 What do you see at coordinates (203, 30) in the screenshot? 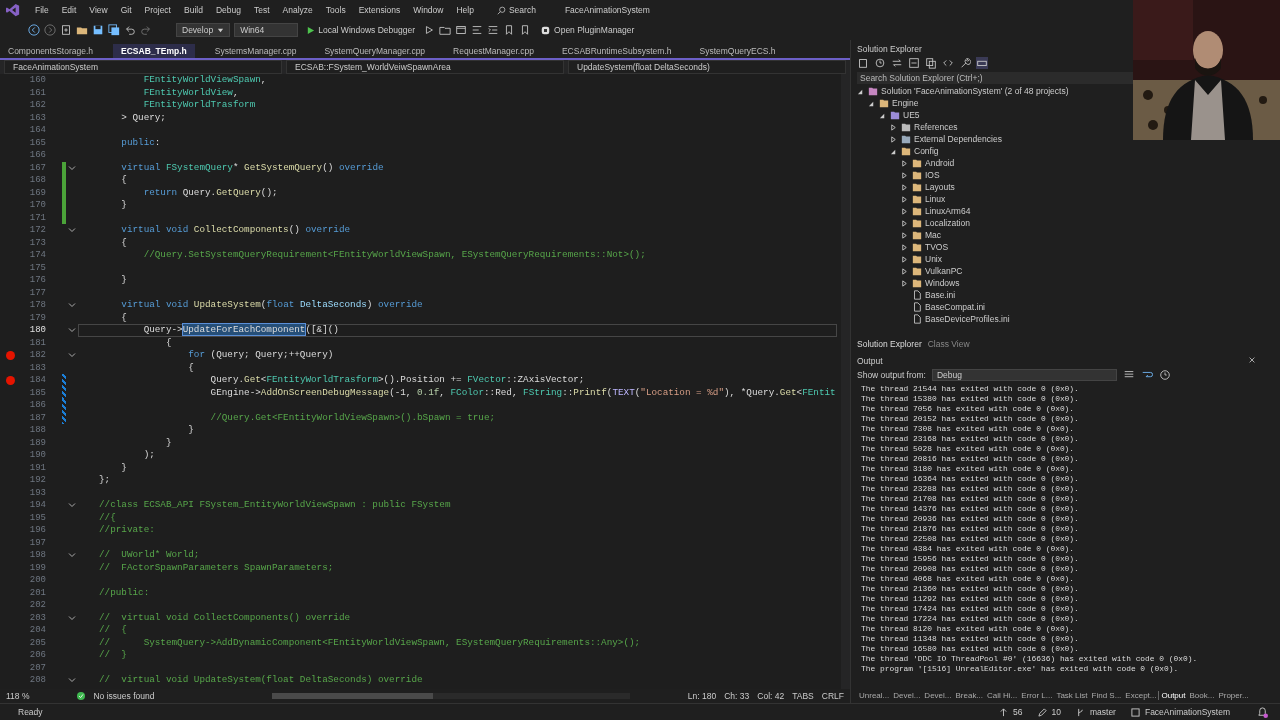
I see `configuration-dropdown: Develop` at bounding box center [203, 30].